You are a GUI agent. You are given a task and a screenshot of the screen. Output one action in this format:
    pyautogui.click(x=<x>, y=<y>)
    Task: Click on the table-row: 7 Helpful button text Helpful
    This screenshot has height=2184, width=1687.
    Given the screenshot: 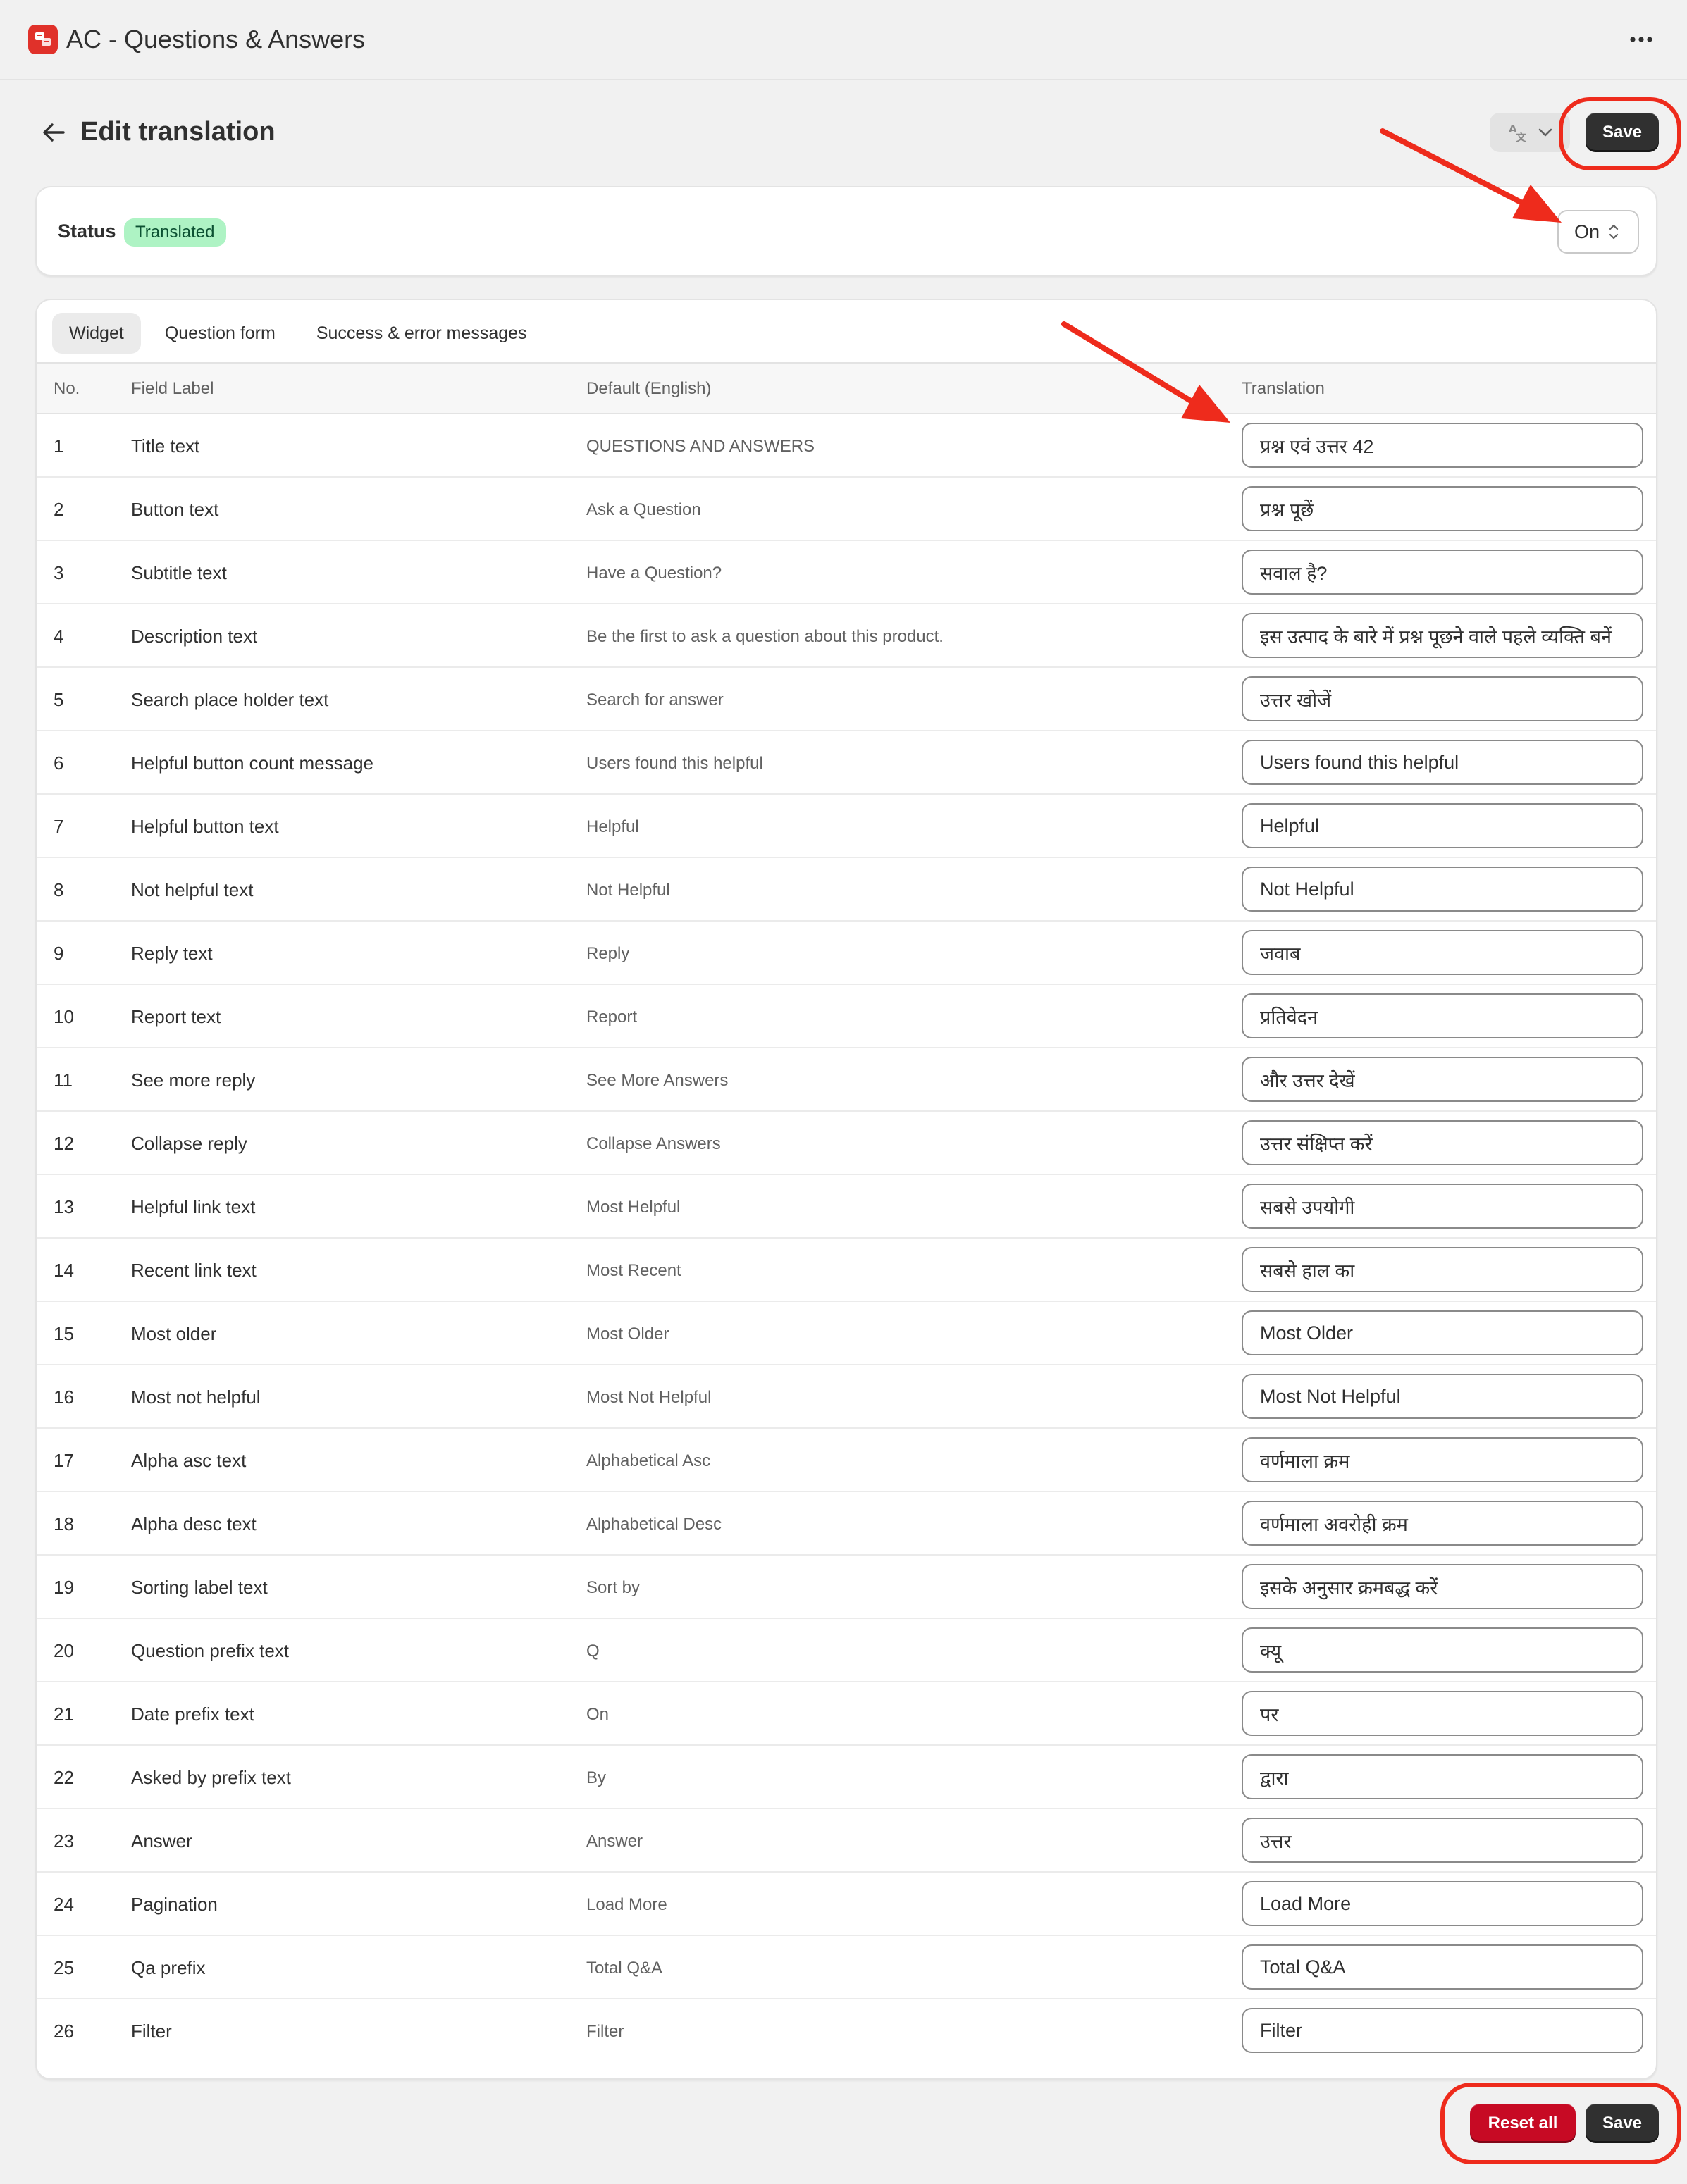 What is the action you would take?
    pyautogui.click(x=847, y=827)
    